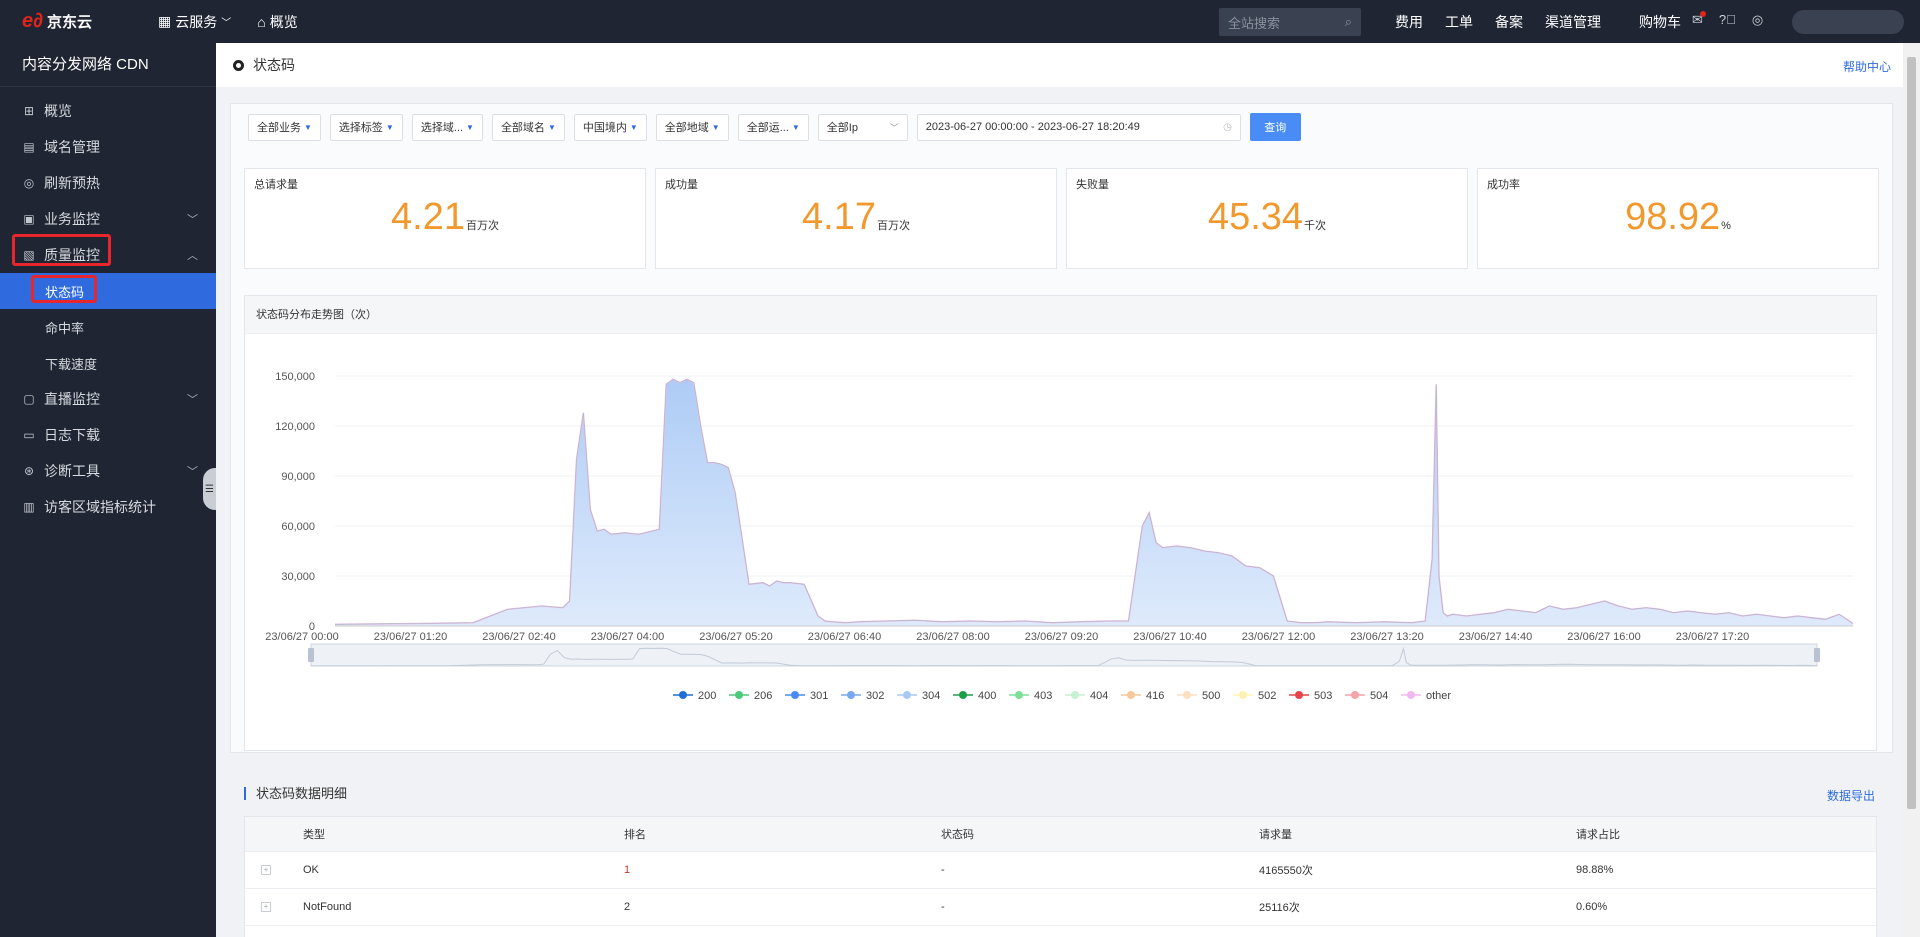 The image size is (1920, 937). I want to click on chevron-down-icon: ﹀, so click(192, 400).